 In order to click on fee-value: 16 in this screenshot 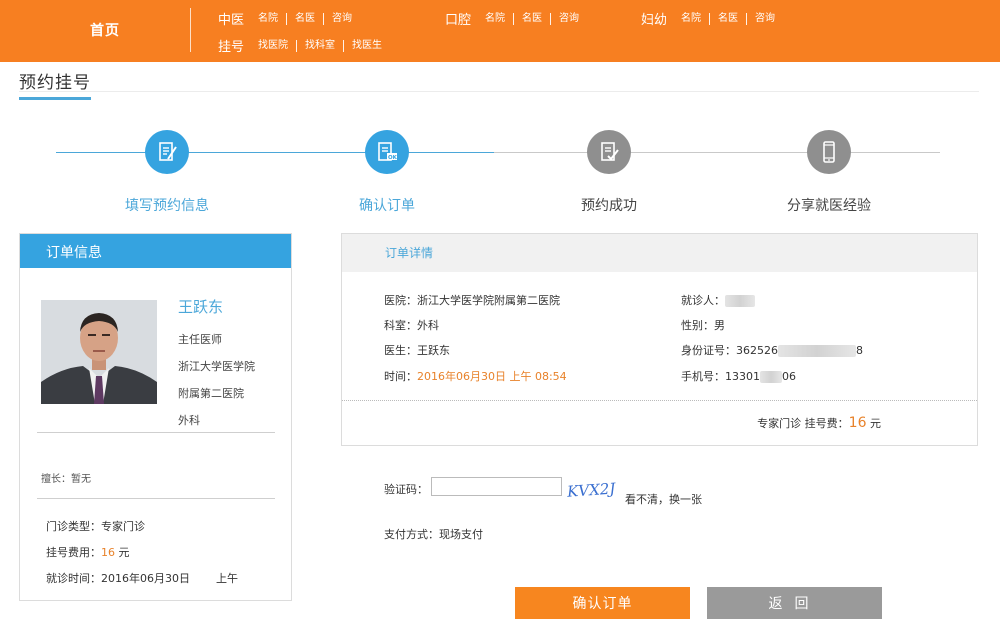, I will do `click(108, 552)`.